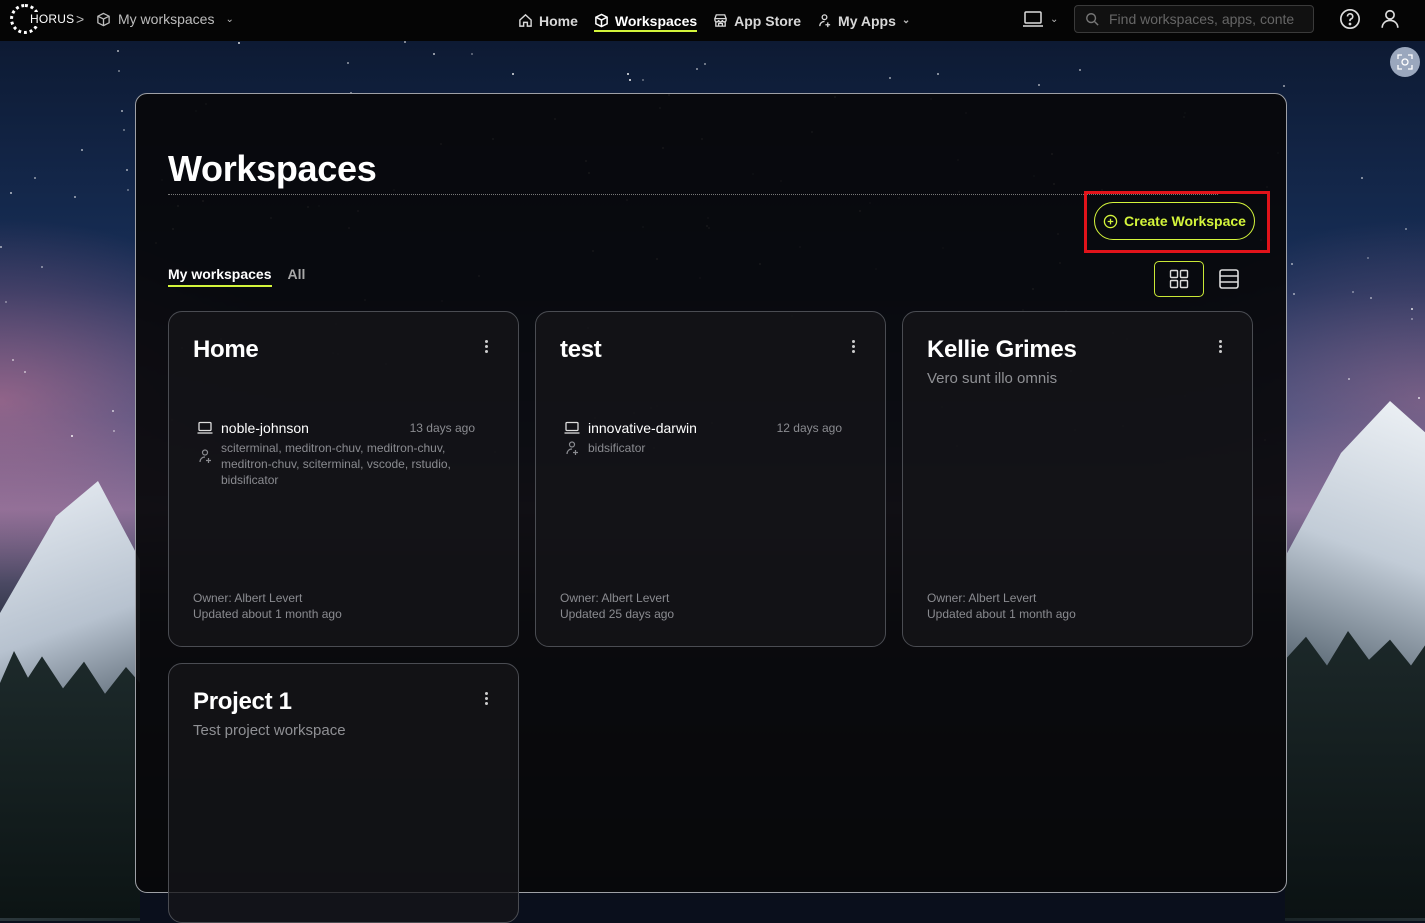  What do you see at coordinates (226, 349) in the screenshot?
I see `workspace-title: Home` at bounding box center [226, 349].